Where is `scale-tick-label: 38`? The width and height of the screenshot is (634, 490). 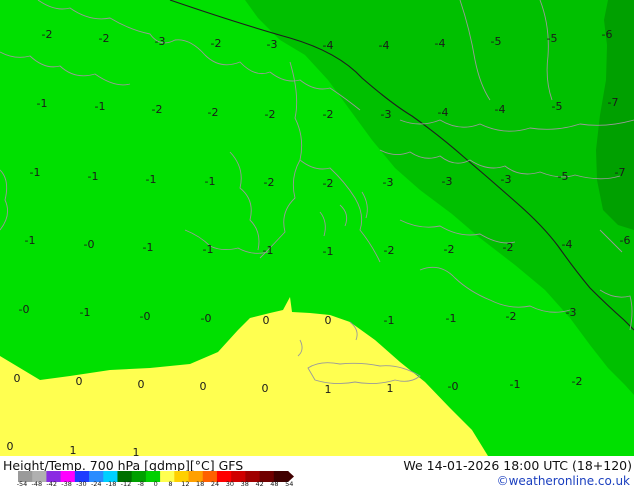 scale-tick-label: 38 is located at coordinates (244, 484).